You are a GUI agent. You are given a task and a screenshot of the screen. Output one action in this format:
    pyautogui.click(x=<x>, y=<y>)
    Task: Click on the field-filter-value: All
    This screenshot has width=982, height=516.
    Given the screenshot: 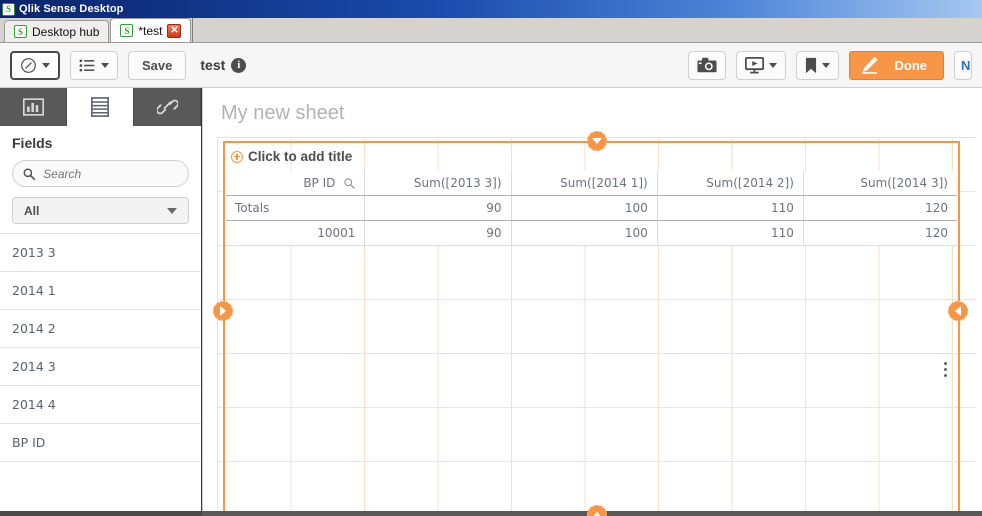 What is the action you would take?
    pyautogui.click(x=32, y=210)
    